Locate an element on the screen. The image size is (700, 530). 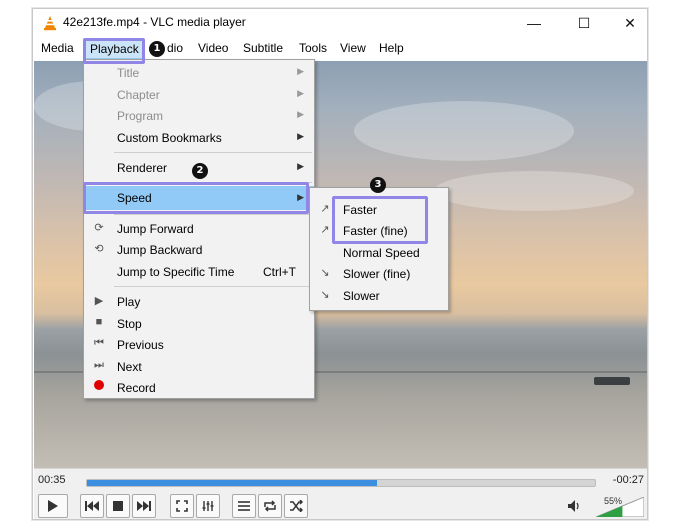
fullscreen-icon is located at coordinates (182, 506).